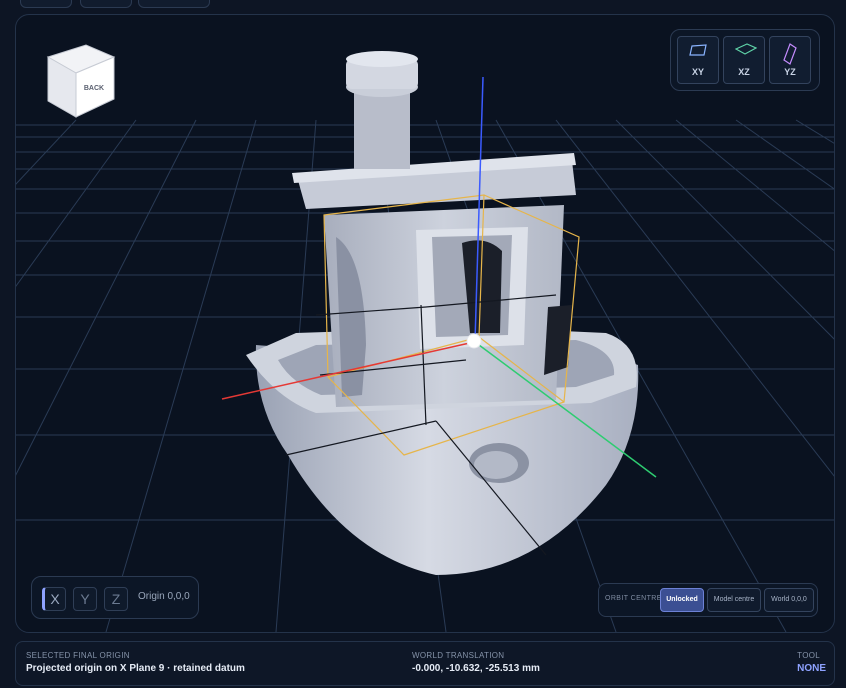 This screenshot has height=688, width=846. Describe the element at coordinates (790, 54) in the screenshot. I see `plane-yz-icon` at that location.